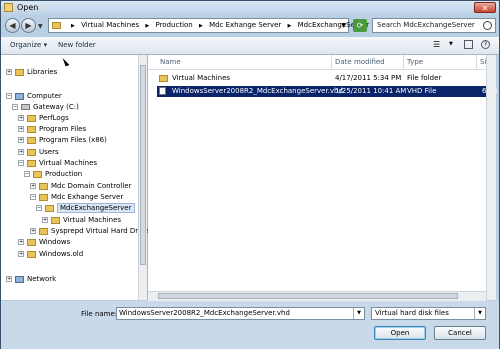  What do you see at coordinates (53, 174) in the screenshot?
I see `nav-item-folder: − Production` at bounding box center [53, 174].